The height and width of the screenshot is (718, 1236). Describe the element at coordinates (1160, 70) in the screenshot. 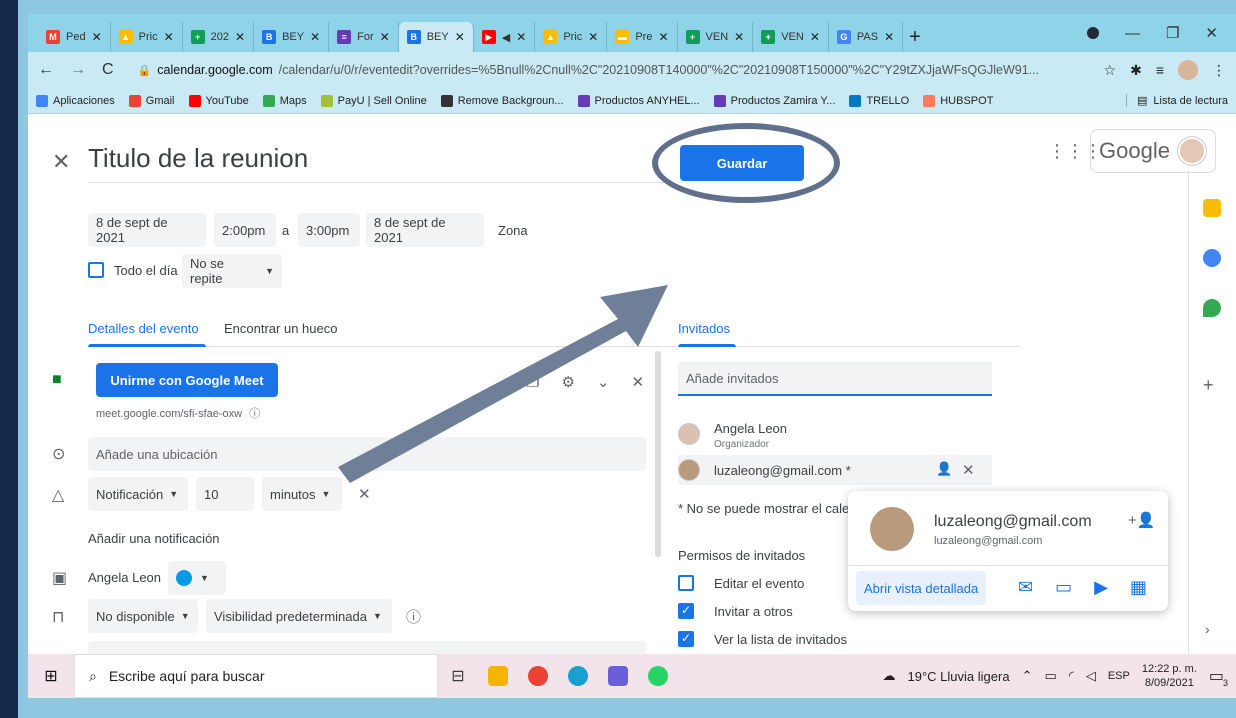

I see `reading-list-icon: ≡` at that location.